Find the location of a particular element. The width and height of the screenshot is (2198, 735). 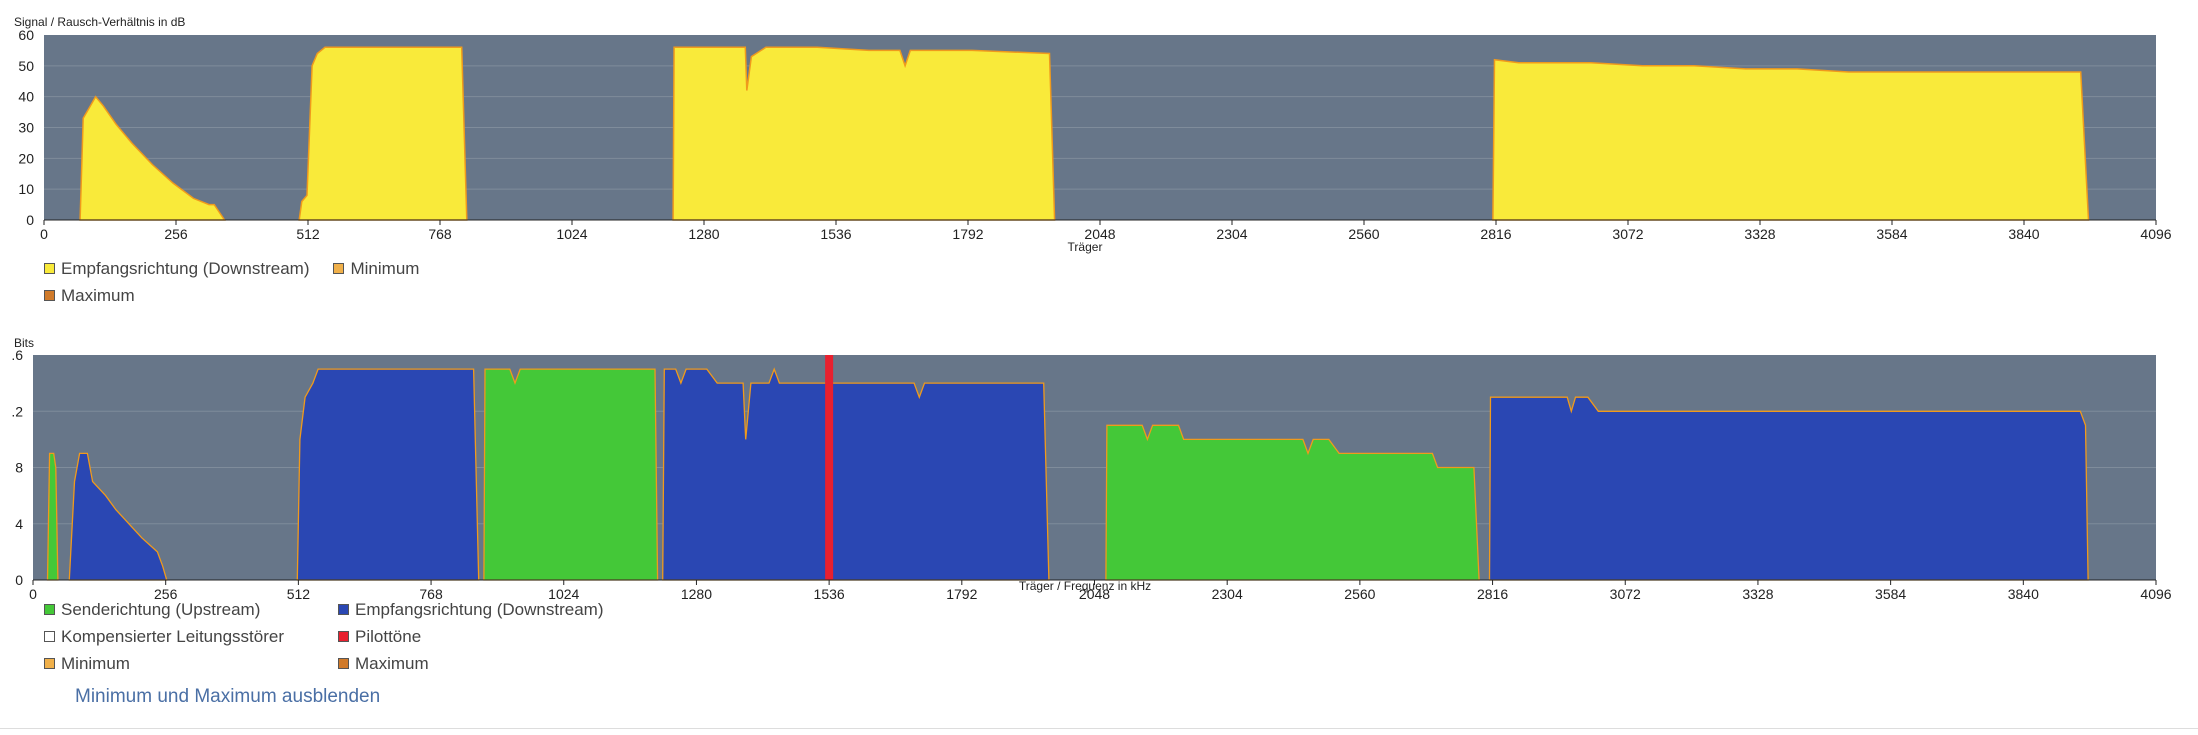

y-tick-label: 30 is located at coordinates (26, 128).